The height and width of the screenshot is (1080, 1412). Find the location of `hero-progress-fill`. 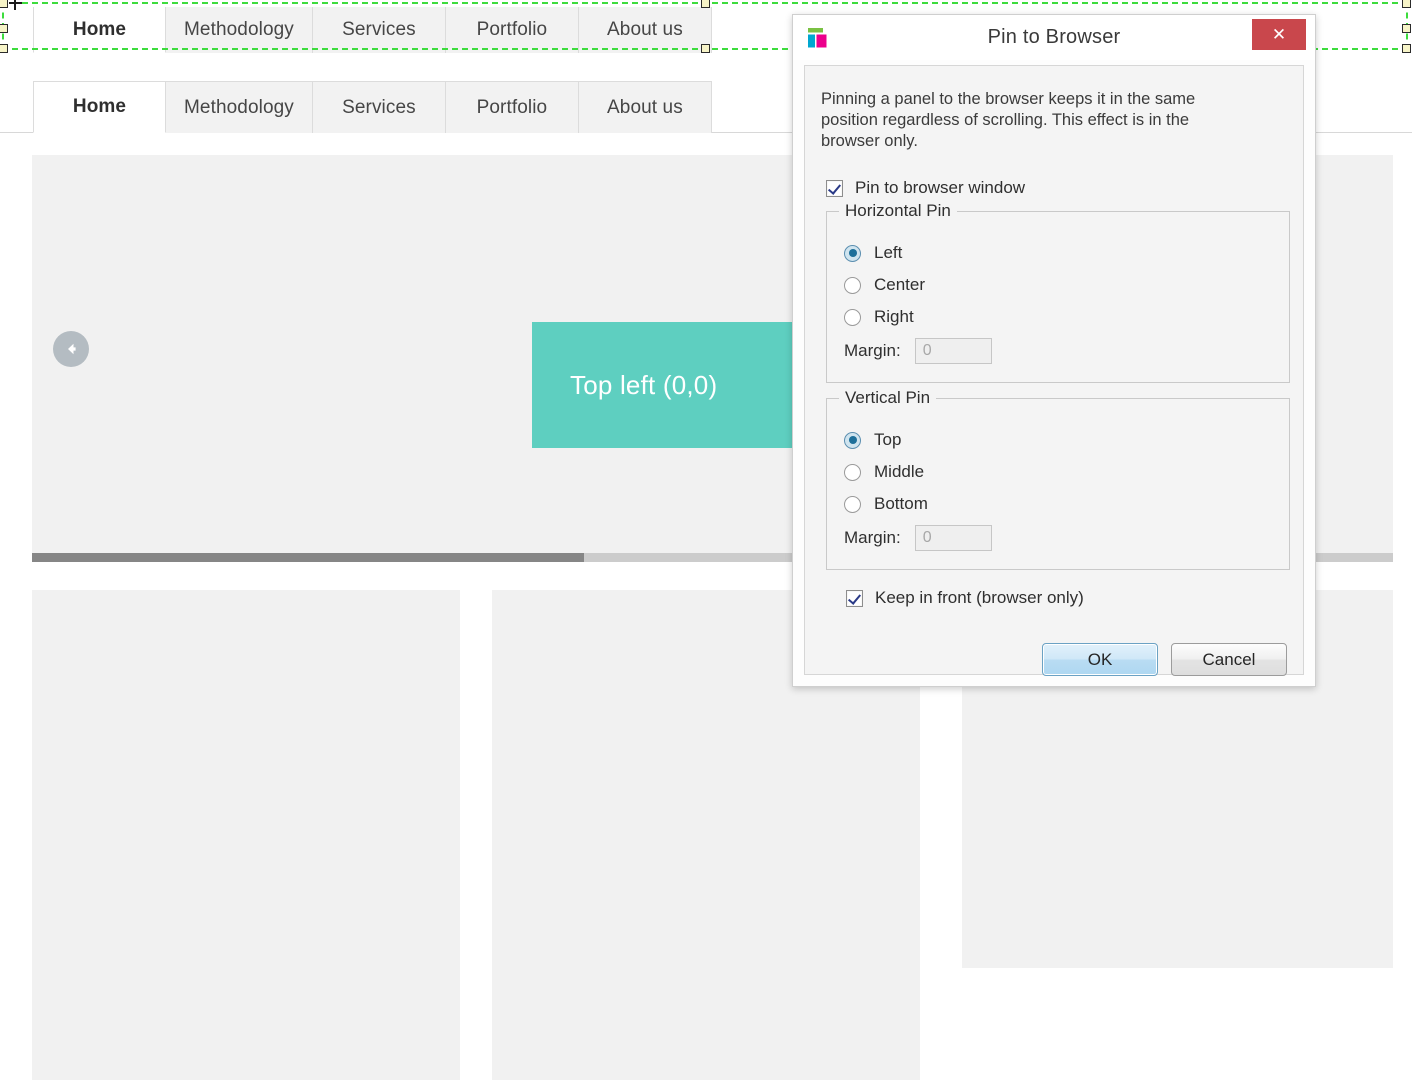

hero-progress-fill is located at coordinates (308, 557).